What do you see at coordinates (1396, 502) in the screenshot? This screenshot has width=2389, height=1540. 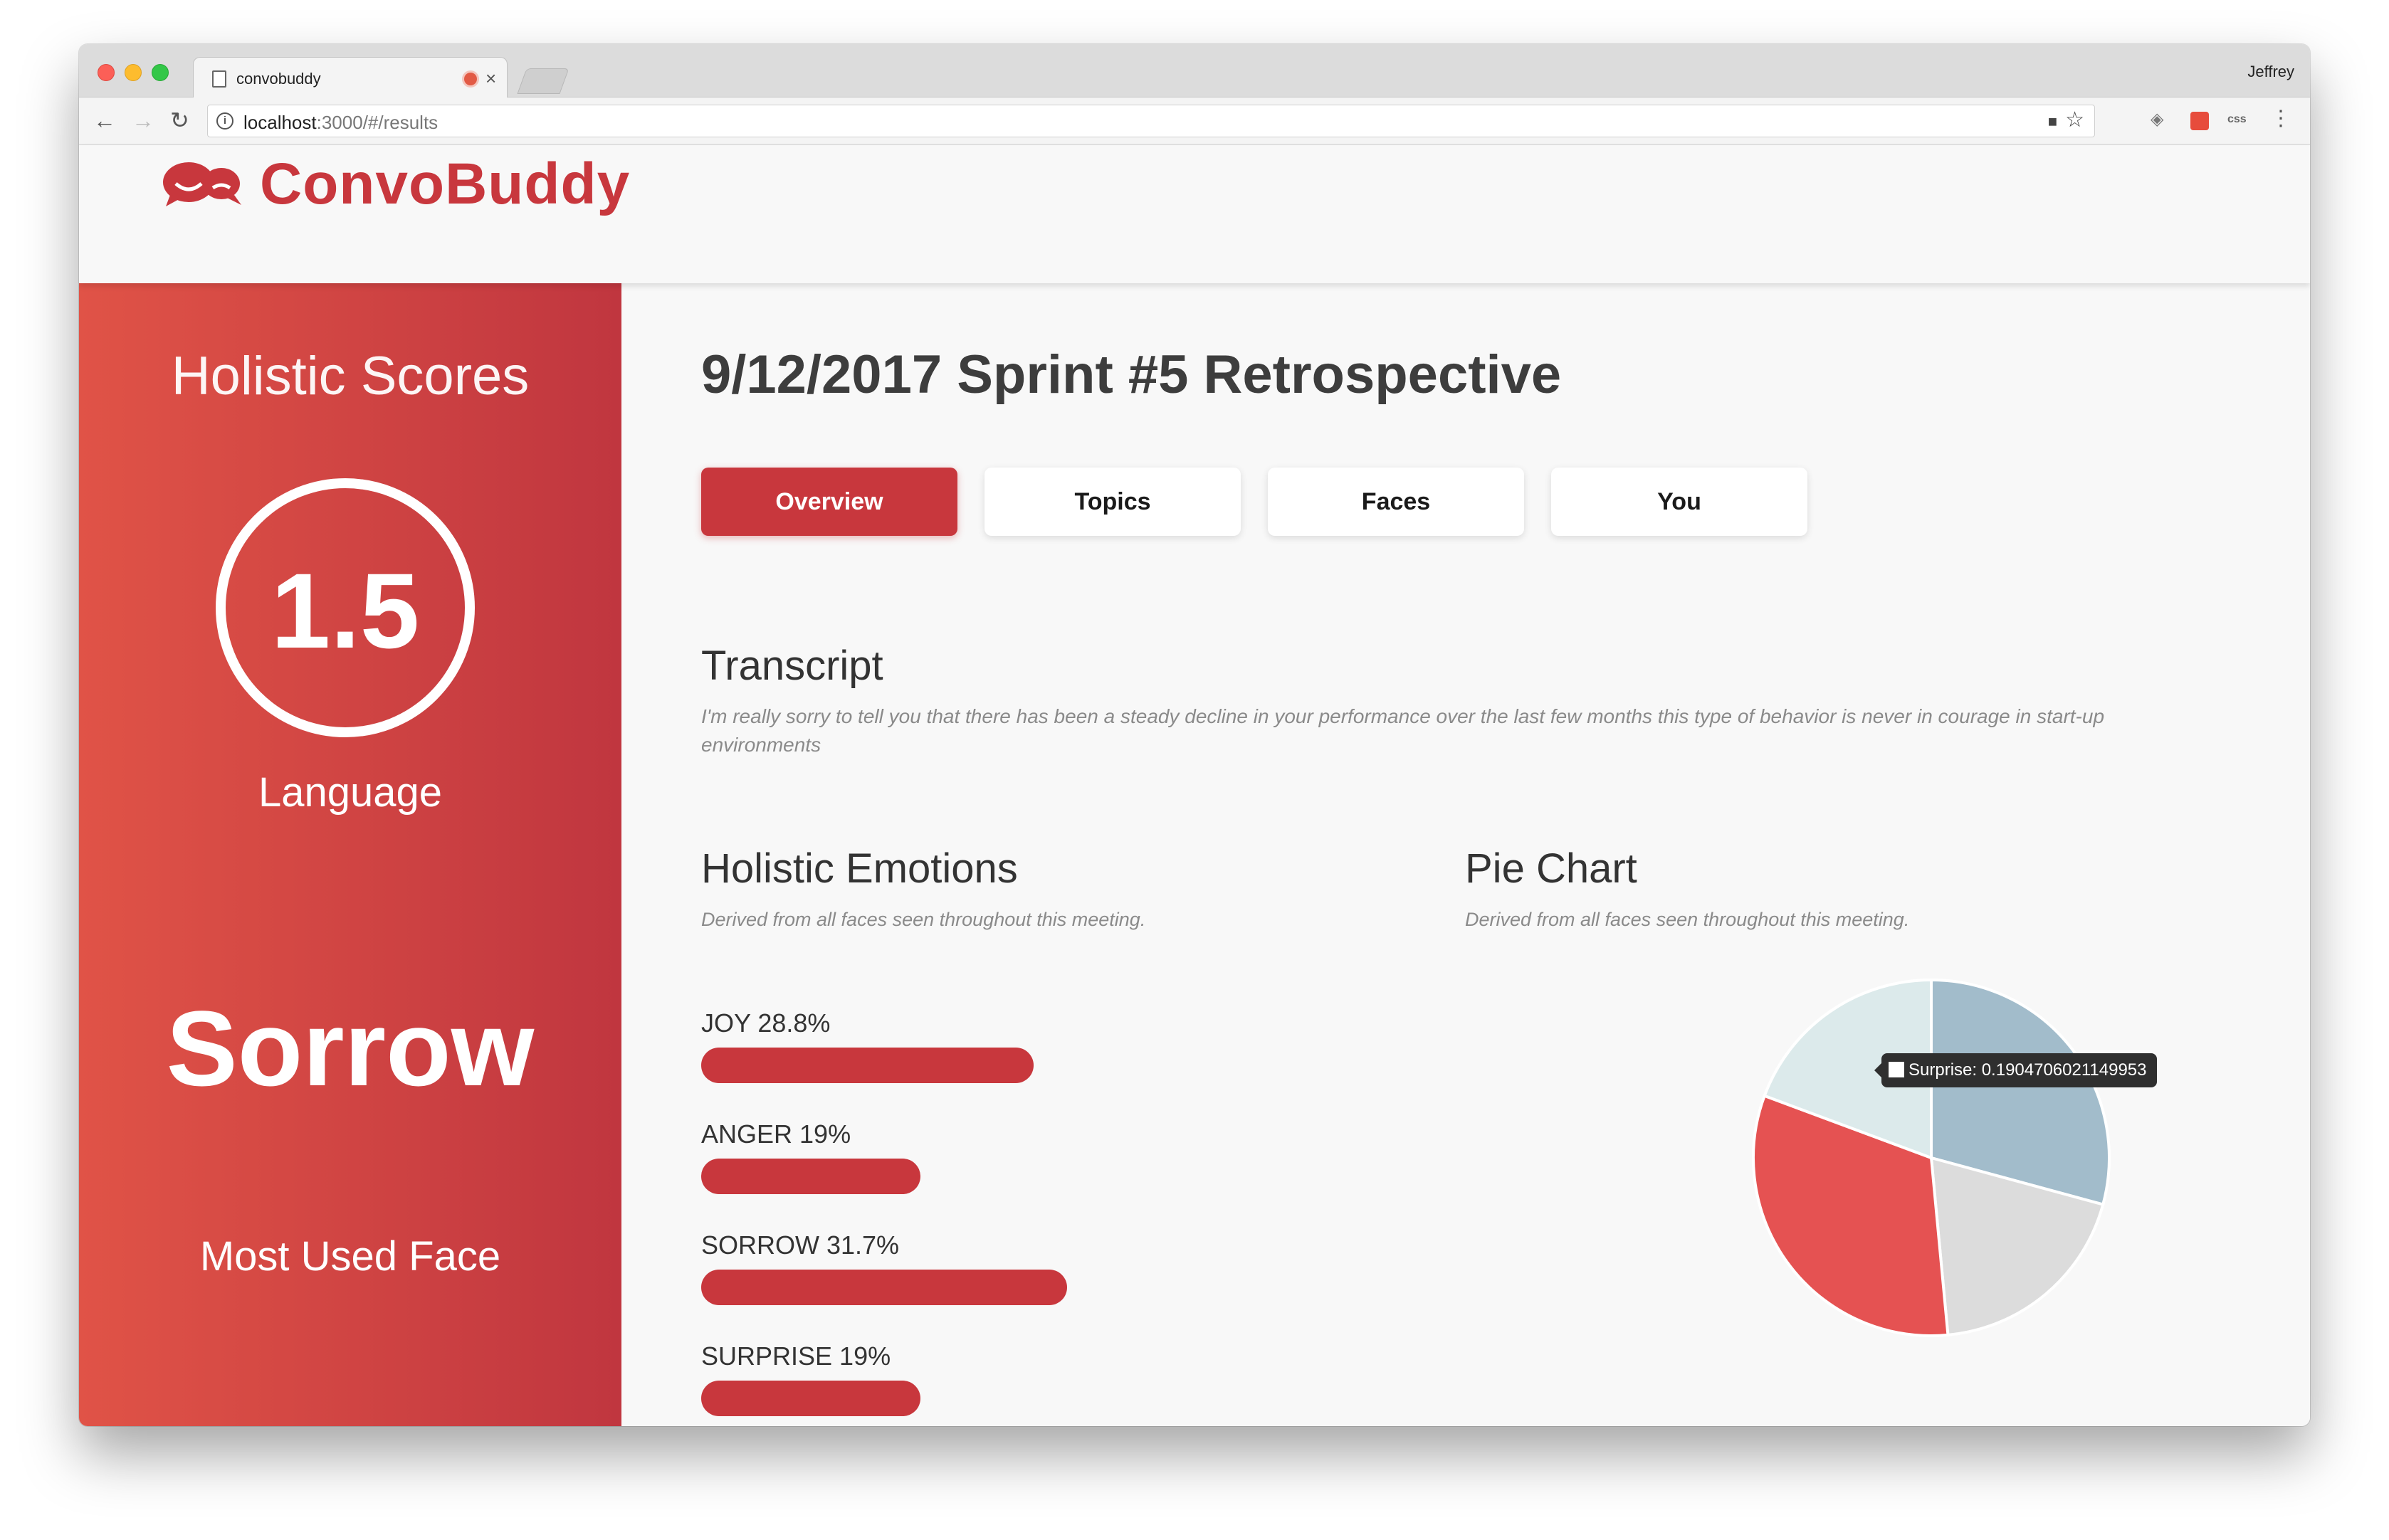 I see `tab-faces: Faces` at bounding box center [1396, 502].